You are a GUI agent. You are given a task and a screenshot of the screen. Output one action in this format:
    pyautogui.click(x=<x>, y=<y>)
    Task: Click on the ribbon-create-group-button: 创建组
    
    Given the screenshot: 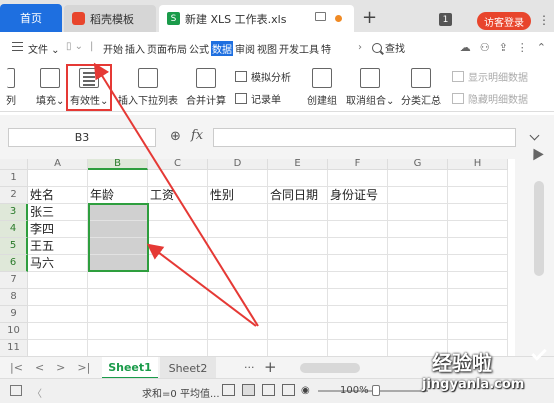 What is the action you would take?
    pyautogui.click(x=322, y=87)
    